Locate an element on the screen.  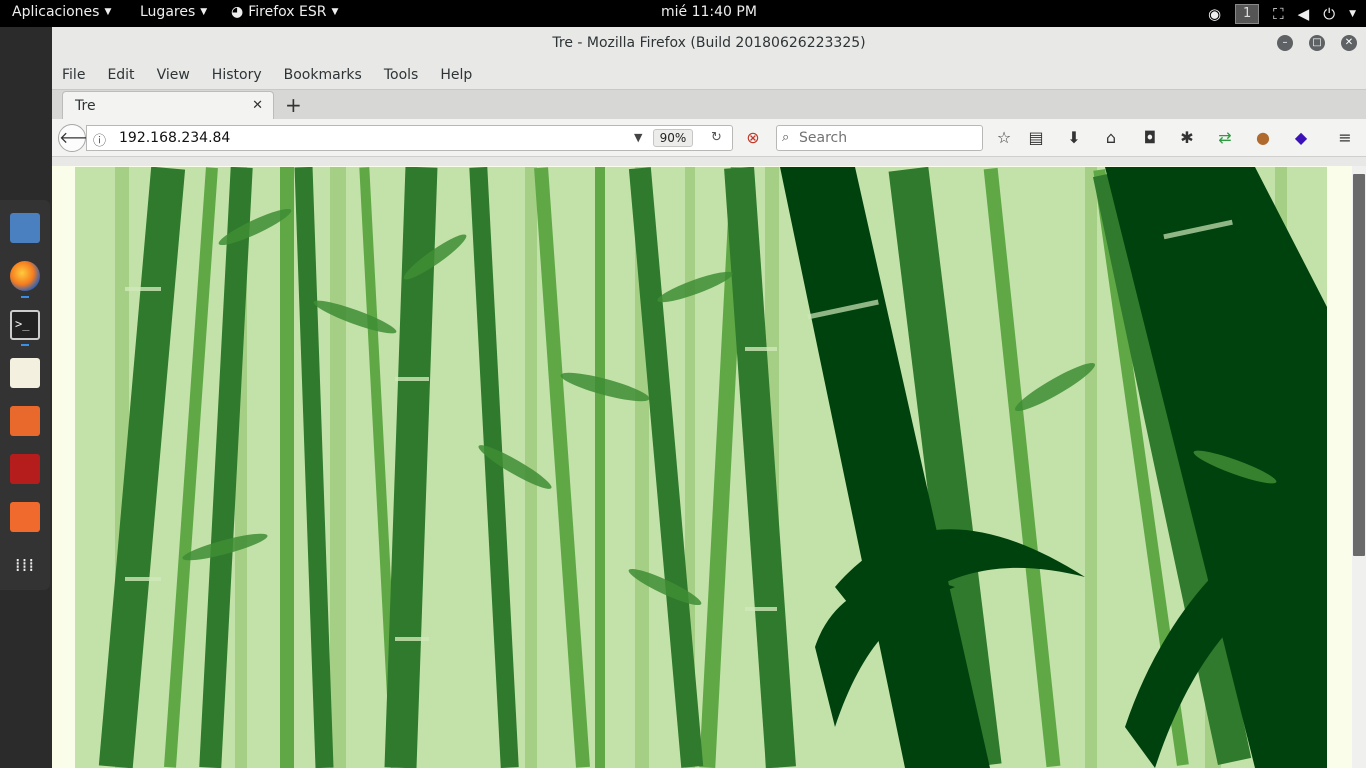
cookie-icon: ● is located at coordinates (1263, 137).